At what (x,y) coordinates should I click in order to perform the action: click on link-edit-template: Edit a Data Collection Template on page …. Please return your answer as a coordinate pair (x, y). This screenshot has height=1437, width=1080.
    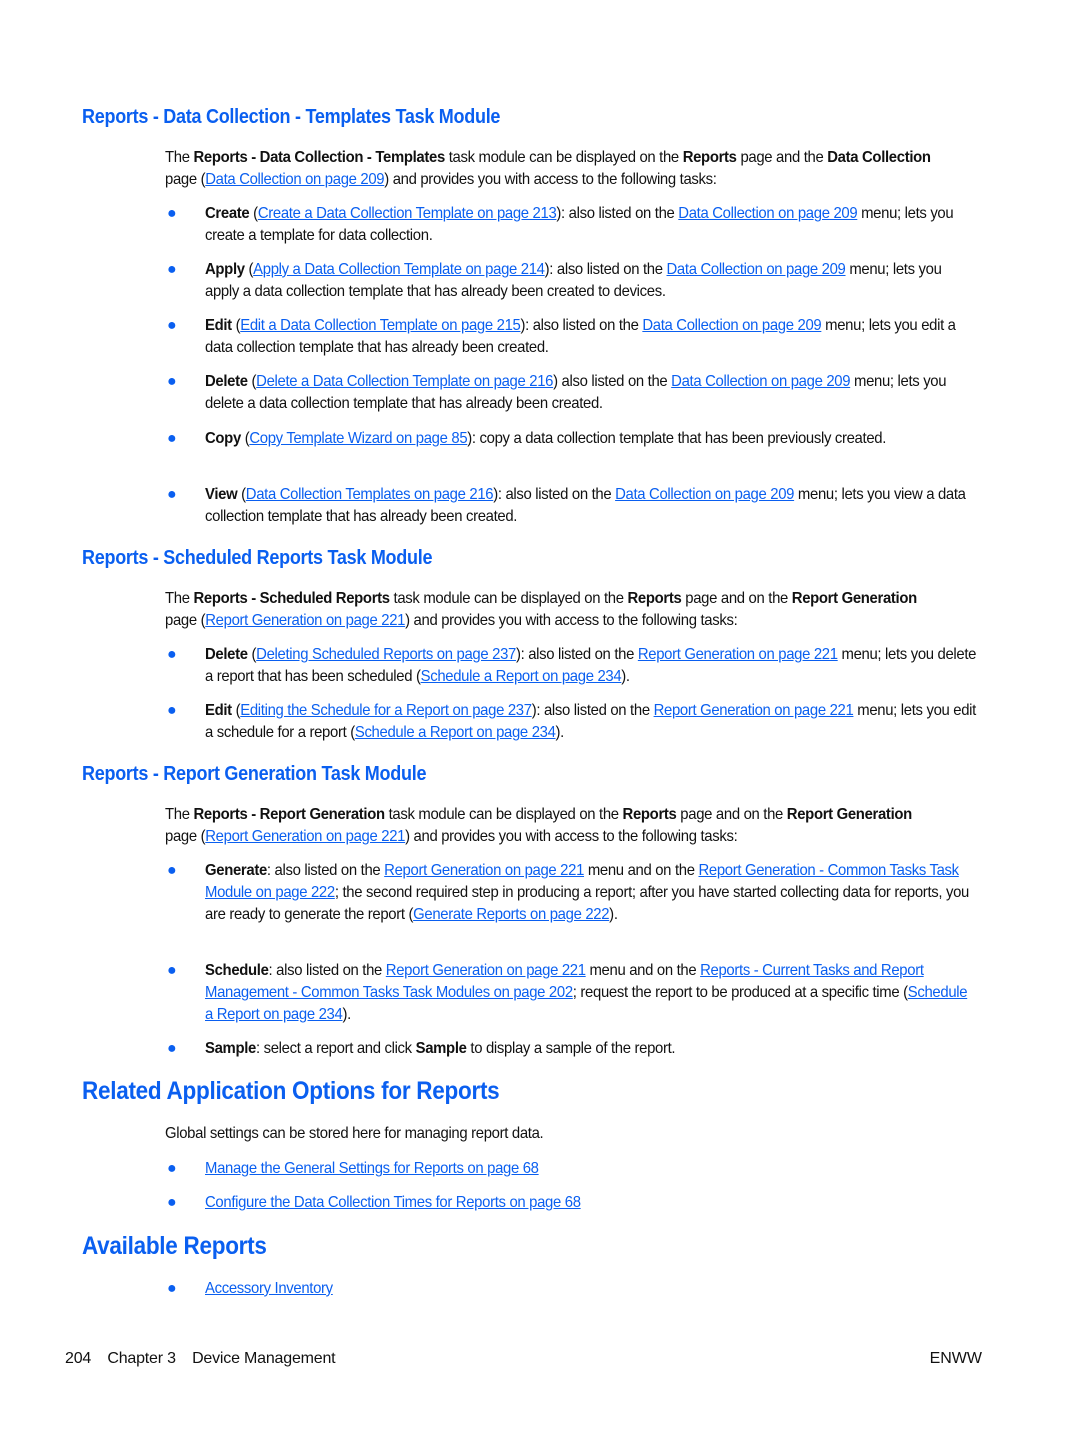
    Looking at the image, I should click on (380, 325).